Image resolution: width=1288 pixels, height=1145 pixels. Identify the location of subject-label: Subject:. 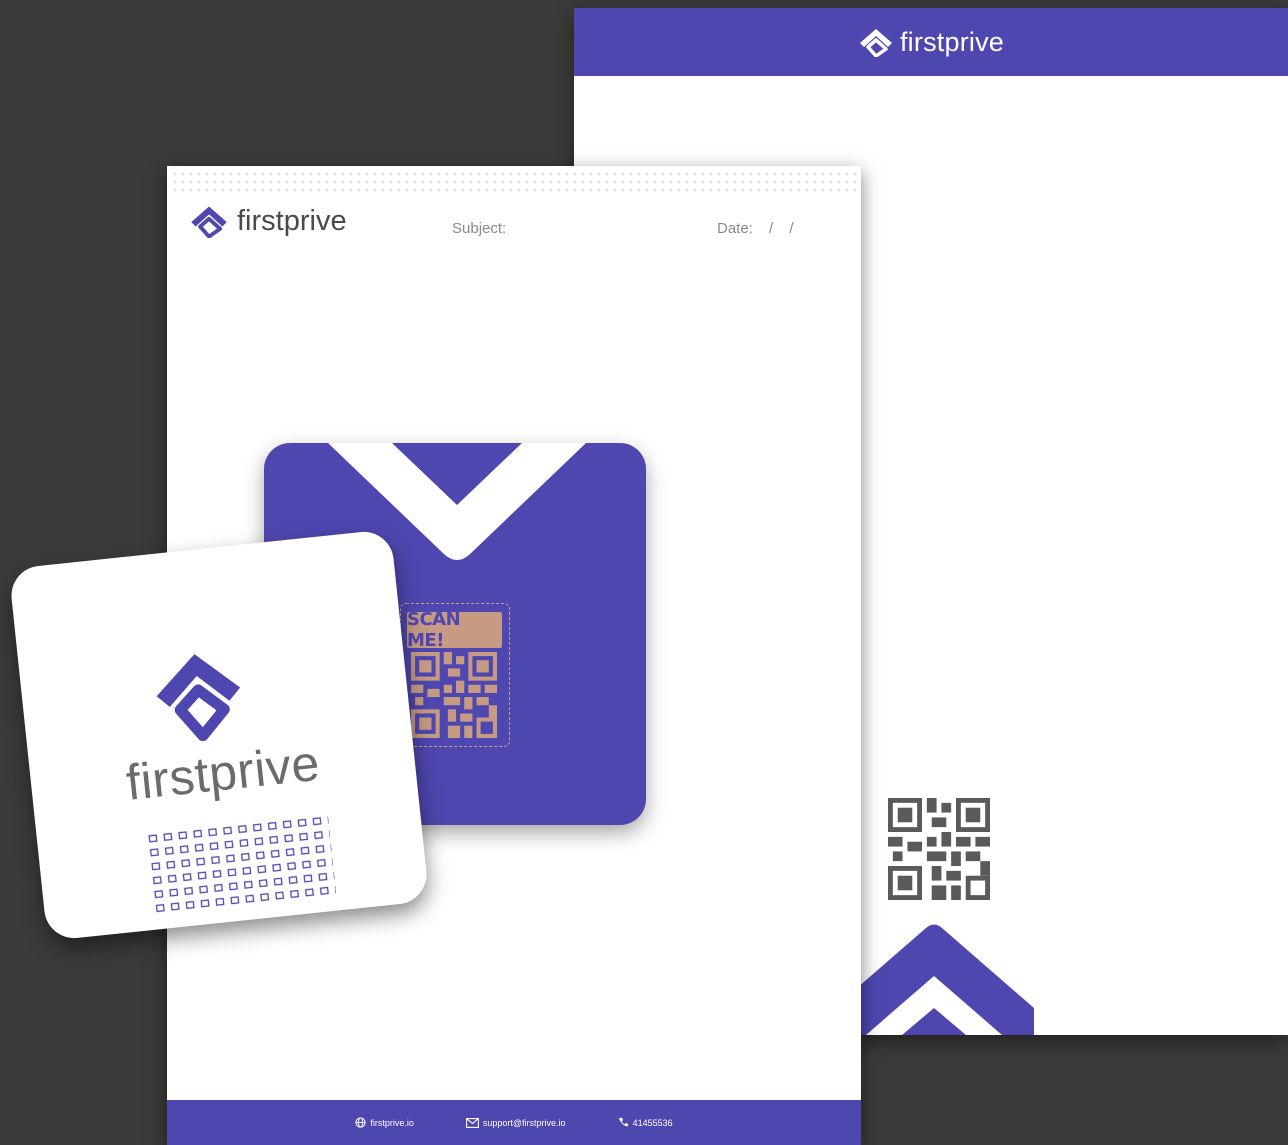
(479, 228).